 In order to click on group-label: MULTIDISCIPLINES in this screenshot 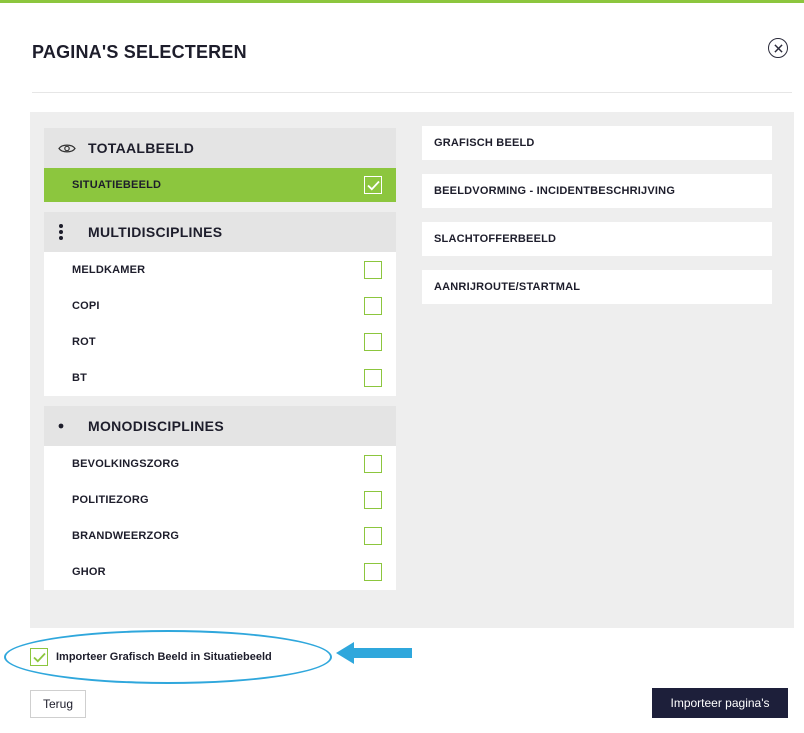, I will do `click(155, 232)`.